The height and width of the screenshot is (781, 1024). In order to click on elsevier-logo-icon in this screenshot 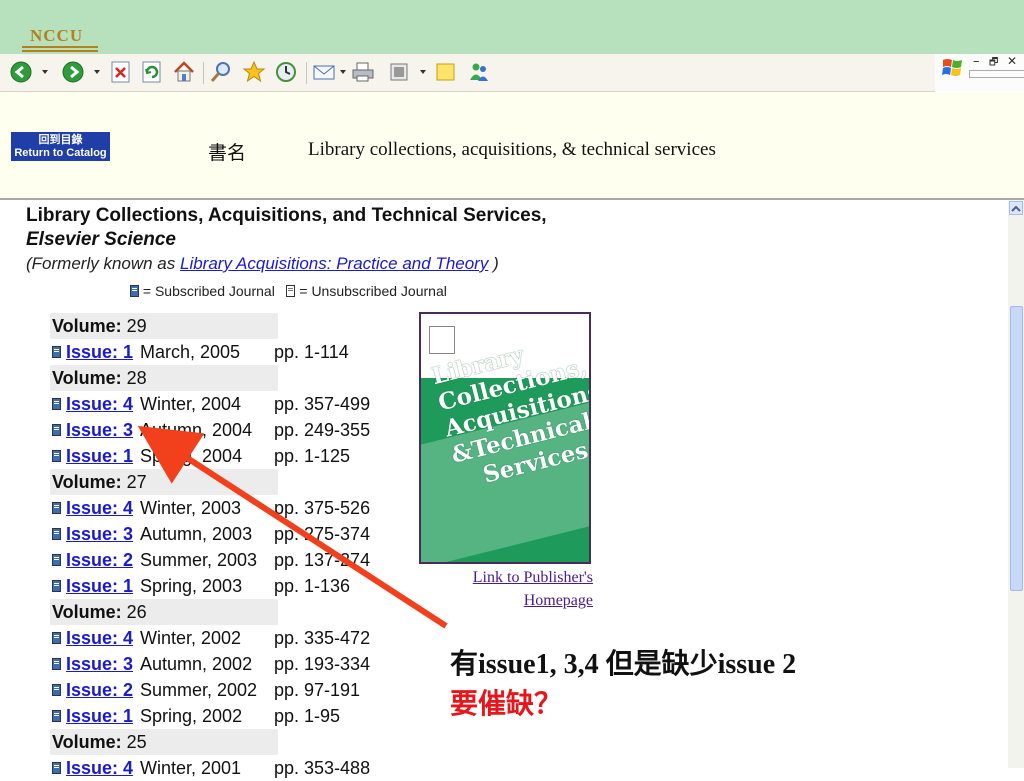, I will do `click(442, 340)`.